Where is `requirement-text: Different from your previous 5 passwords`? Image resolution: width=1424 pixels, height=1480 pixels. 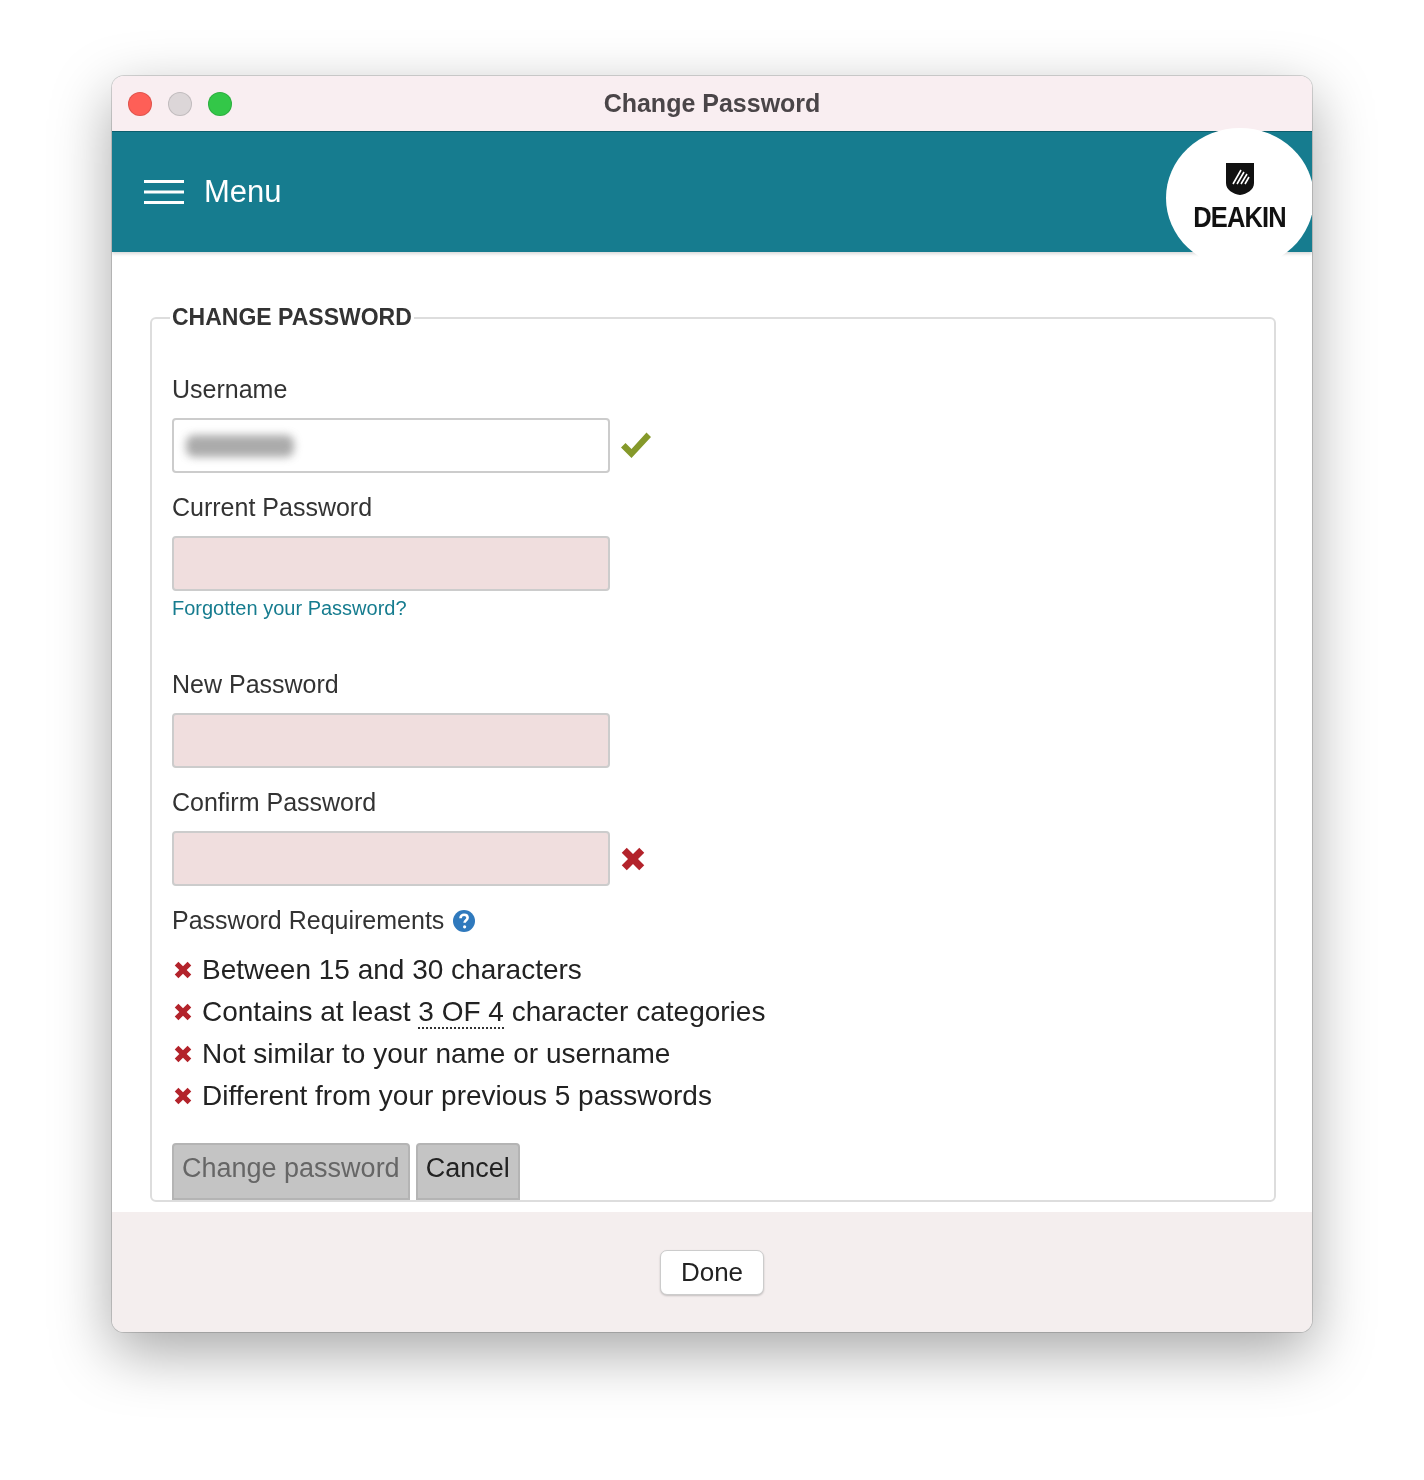 requirement-text: Different from your previous 5 passwords is located at coordinates (457, 1096).